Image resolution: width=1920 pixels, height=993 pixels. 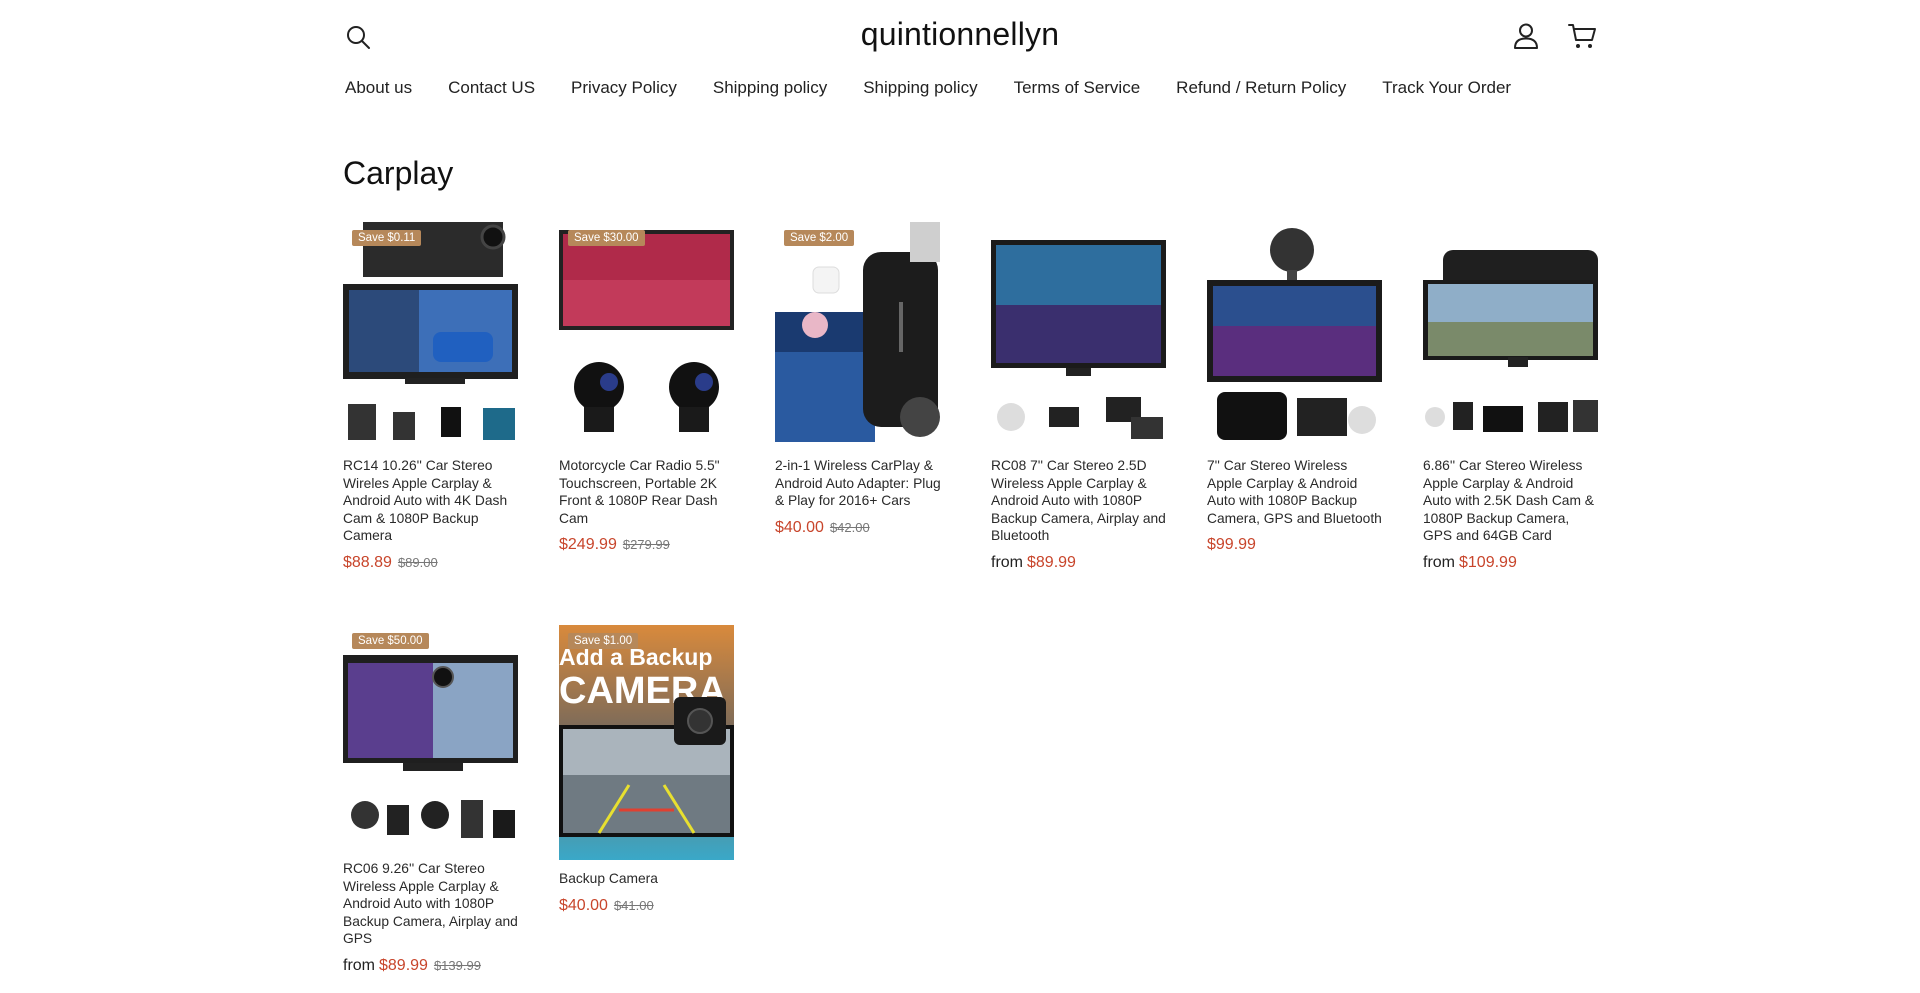 I want to click on cart-icon, so click(x=1582, y=36).